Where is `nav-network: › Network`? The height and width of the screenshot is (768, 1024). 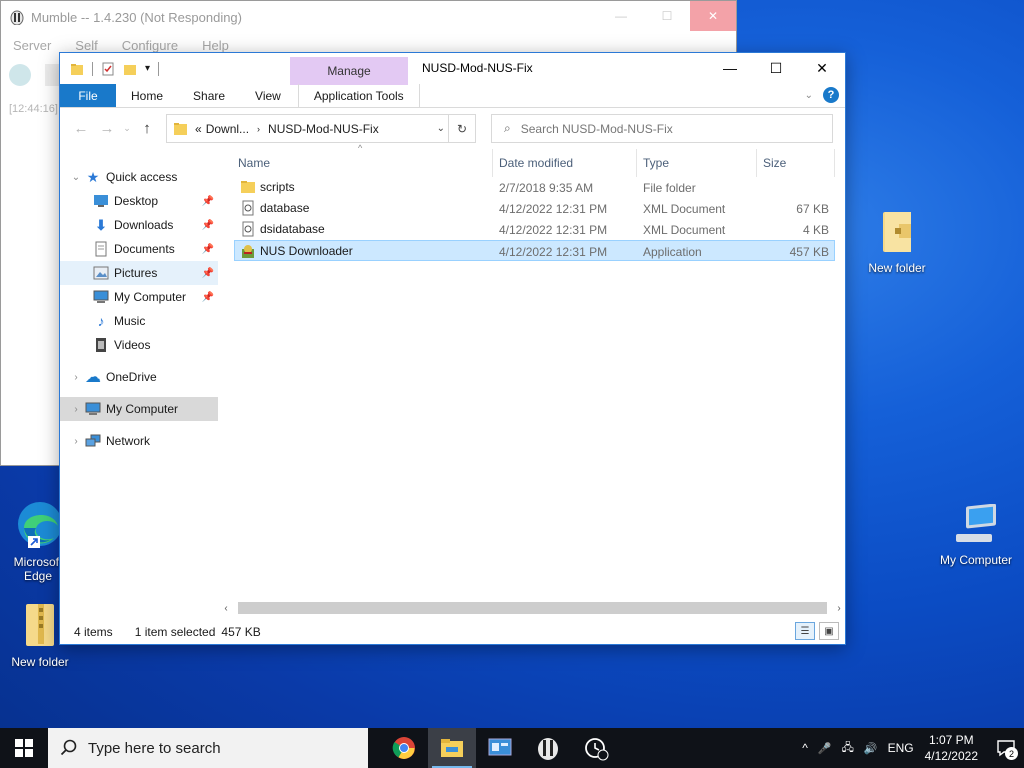
nav-network: › Network is located at coordinates (139, 441).